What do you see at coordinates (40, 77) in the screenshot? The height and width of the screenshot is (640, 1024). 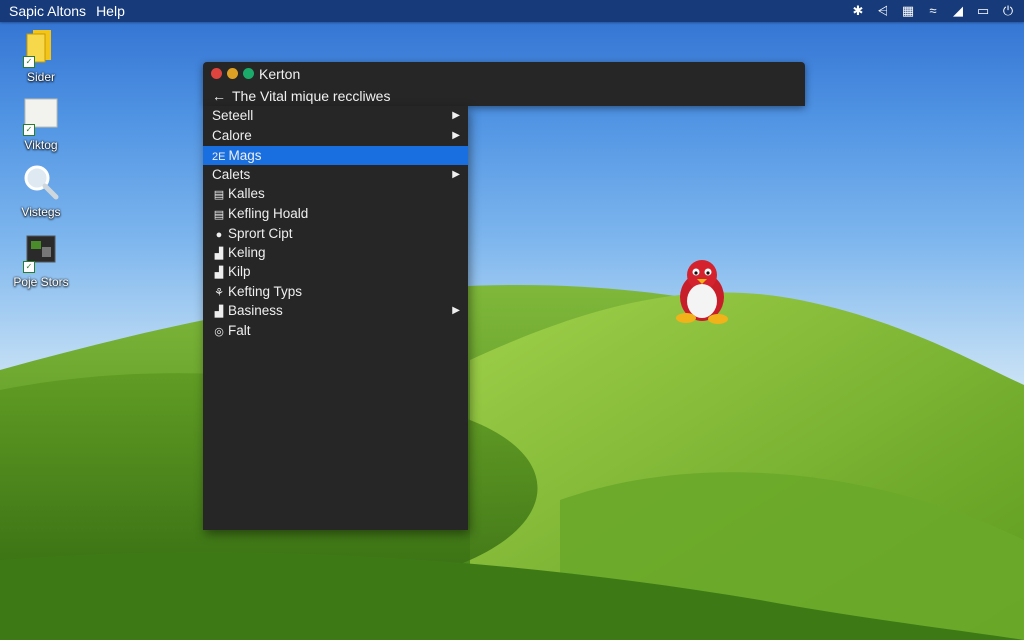 I see `desktop-icon-label: Sider` at bounding box center [40, 77].